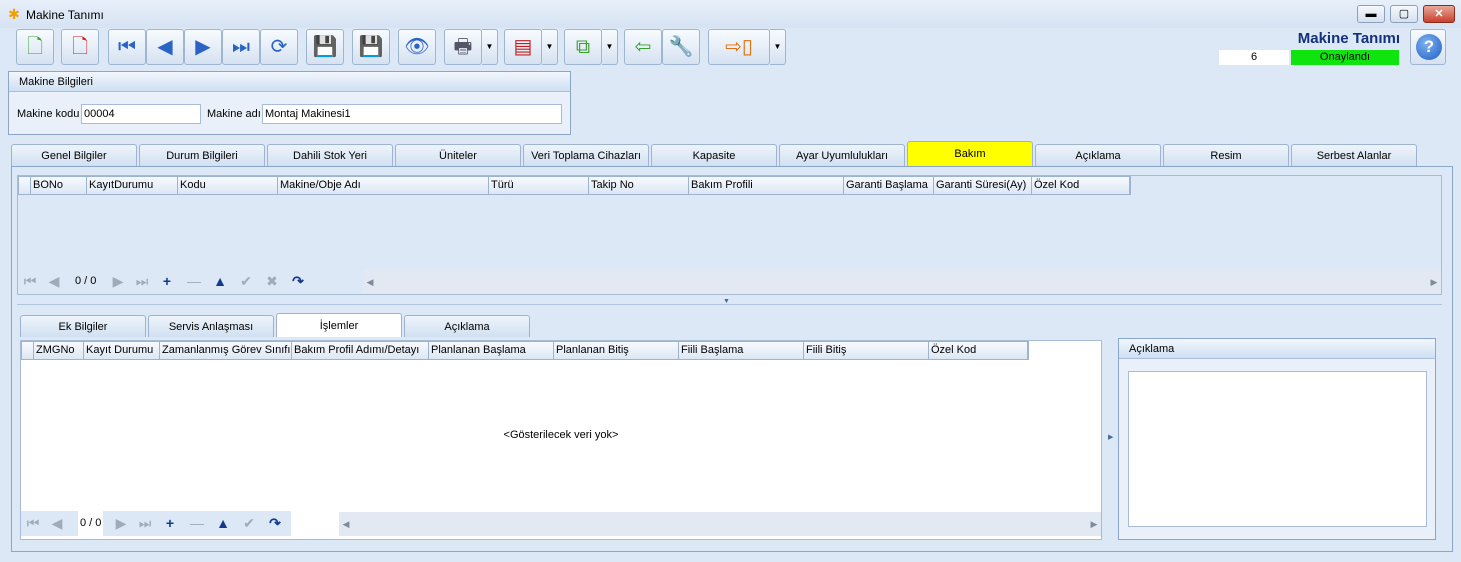 This screenshot has width=1461, height=562. What do you see at coordinates (74, 155) in the screenshot?
I see `tab-genel-bilgiler: Genel Bilgiler` at bounding box center [74, 155].